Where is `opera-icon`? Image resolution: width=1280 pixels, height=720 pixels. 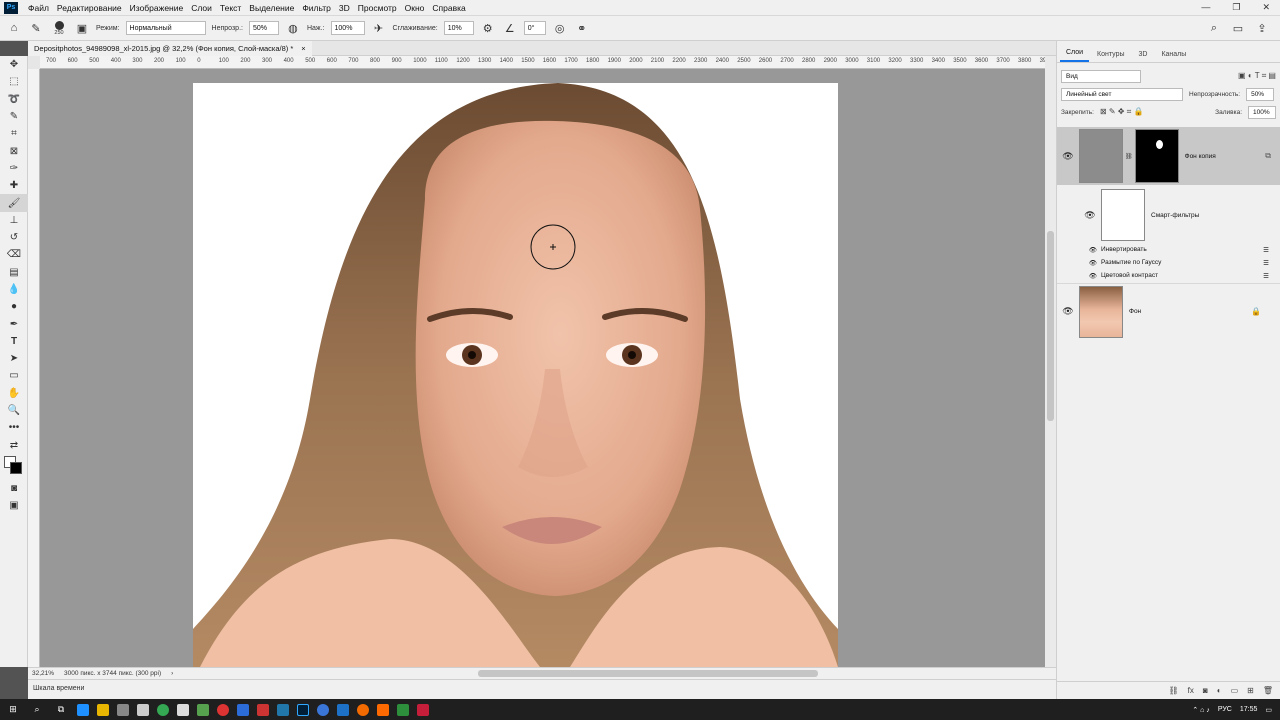
opera-icon is located at coordinates (223, 709).